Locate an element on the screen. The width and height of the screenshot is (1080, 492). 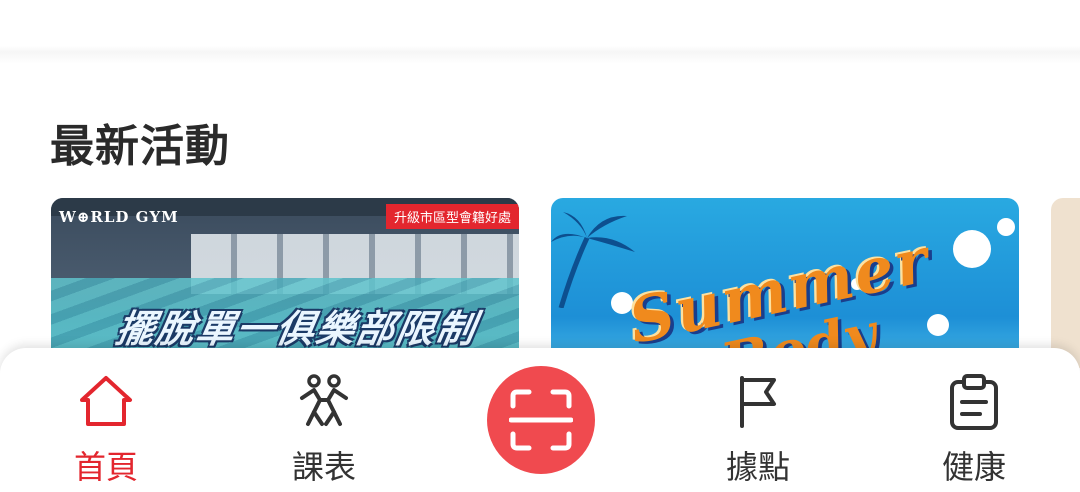
nav-health: 健康 is located at coordinates (974, 420).